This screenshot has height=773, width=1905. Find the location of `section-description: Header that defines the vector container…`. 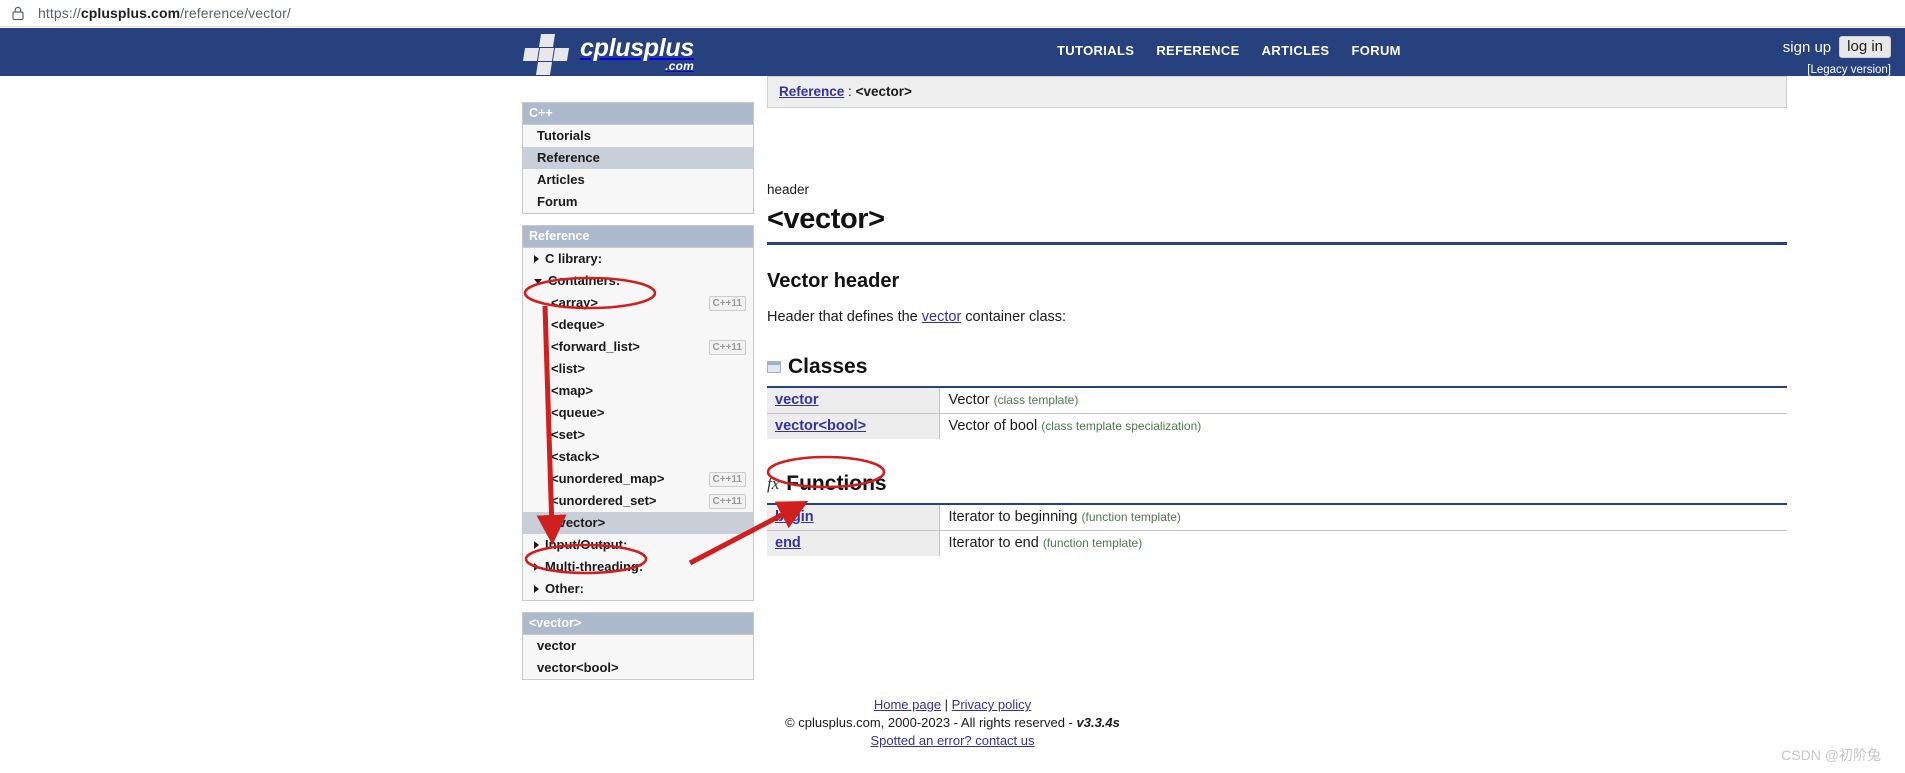

section-description: Header that defines the vector container… is located at coordinates (1277, 317).